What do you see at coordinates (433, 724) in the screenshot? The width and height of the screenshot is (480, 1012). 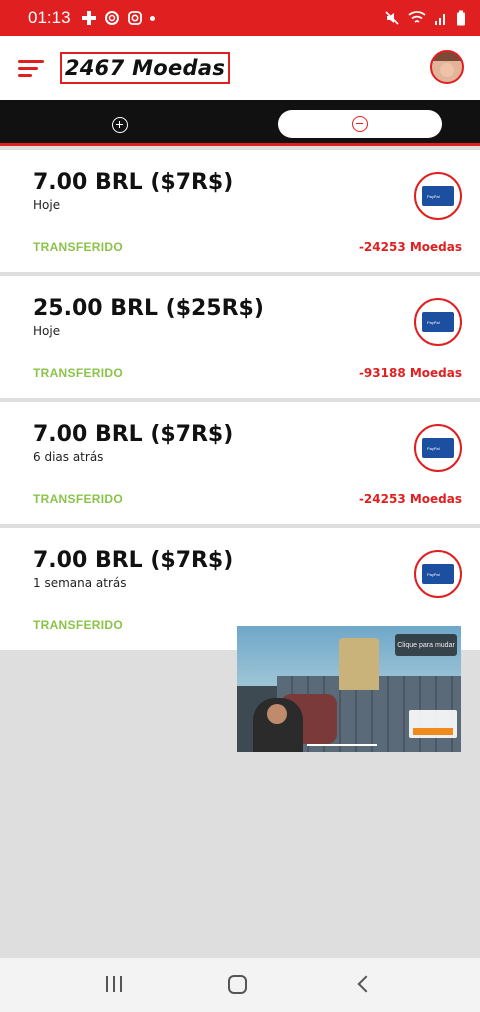 I see `game-hud` at bounding box center [433, 724].